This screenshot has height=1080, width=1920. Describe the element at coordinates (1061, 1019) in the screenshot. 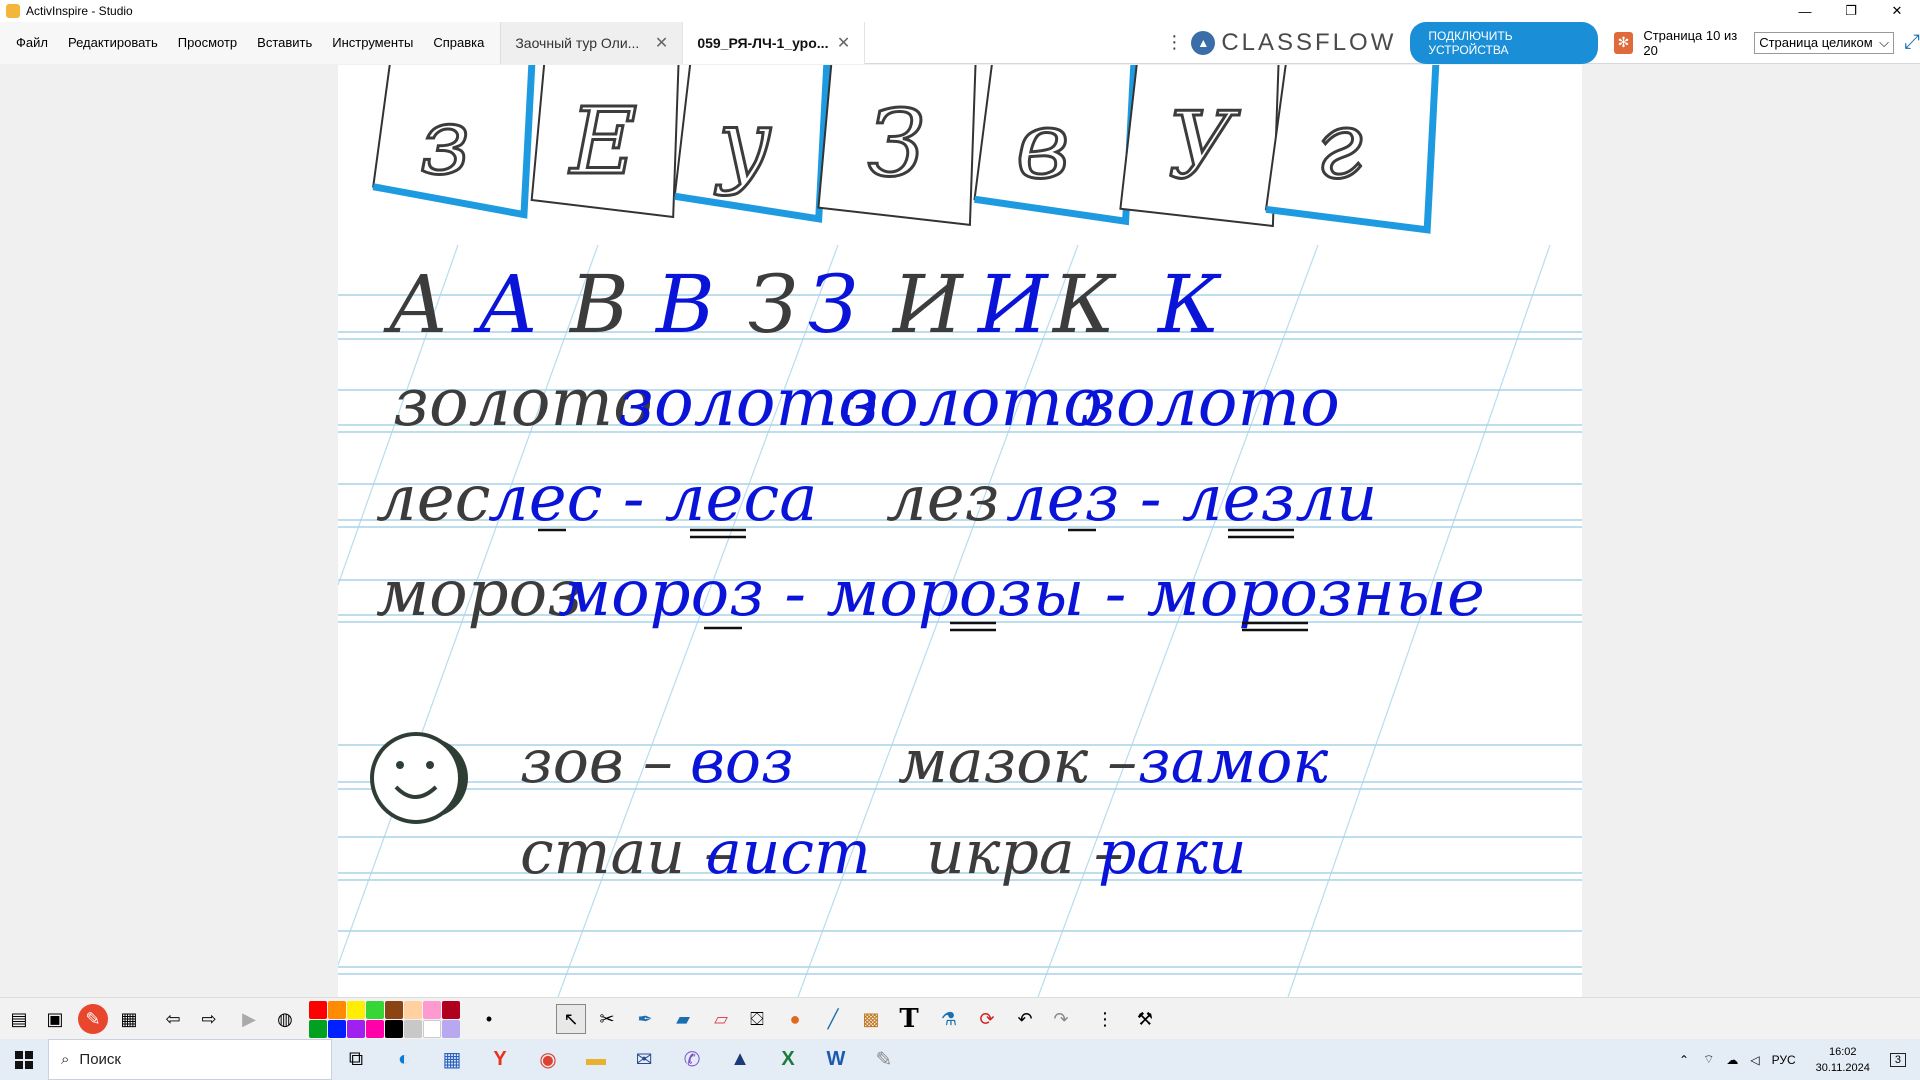

I see `redo-icon: ↷` at that location.